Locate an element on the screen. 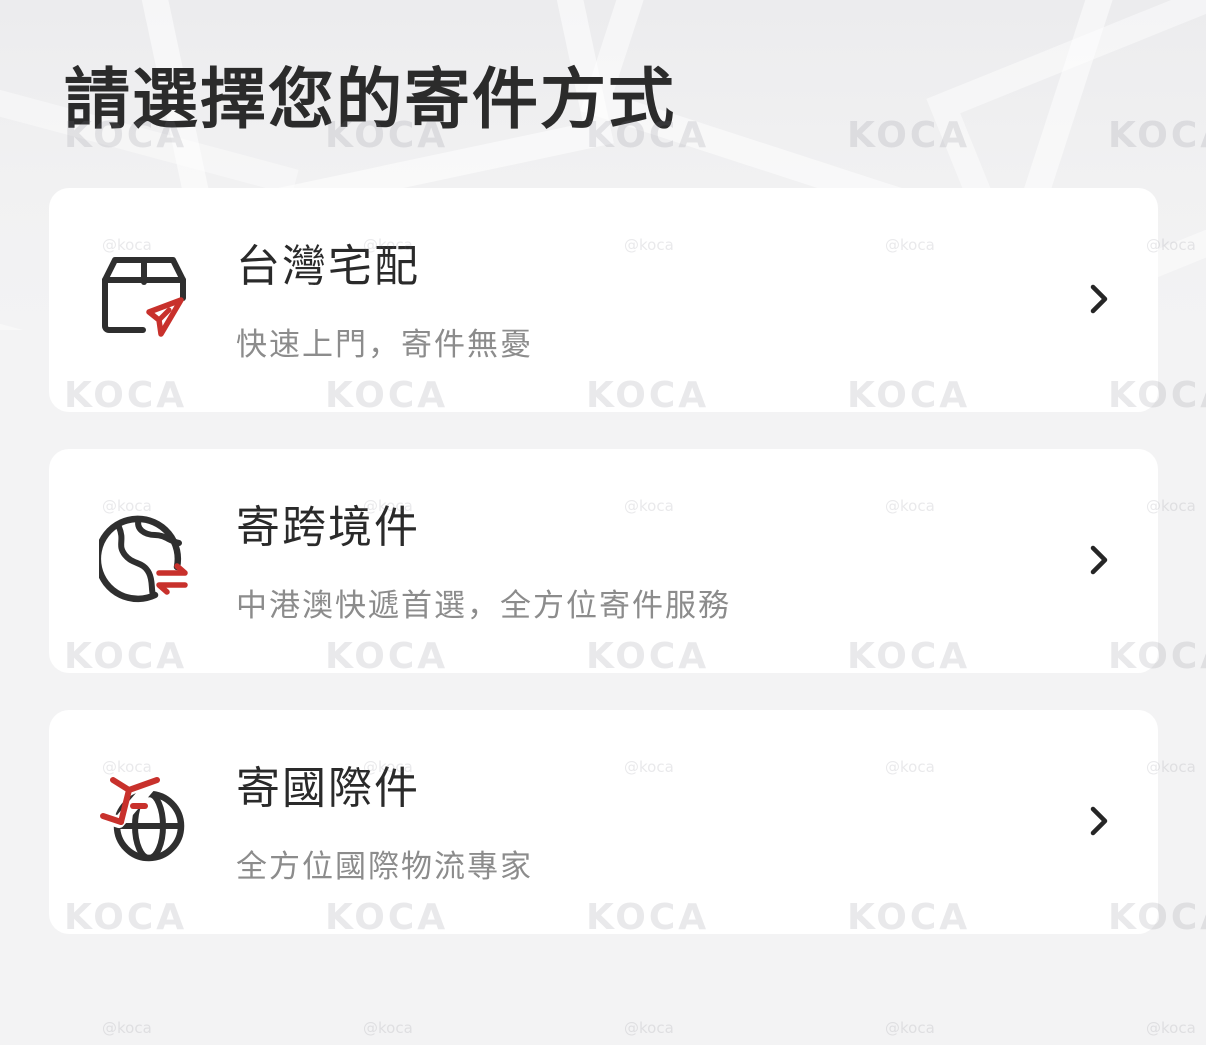 This screenshot has width=1206, height=1045. option-title: 寄國際件 is located at coordinates (328, 788).